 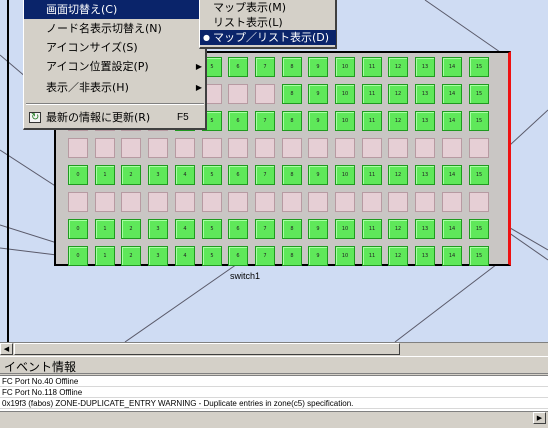 What do you see at coordinates (268, 22) in the screenshot?
I see `submenu-item-list-view: リスト表示(L)` at bounding box center [268, 22].